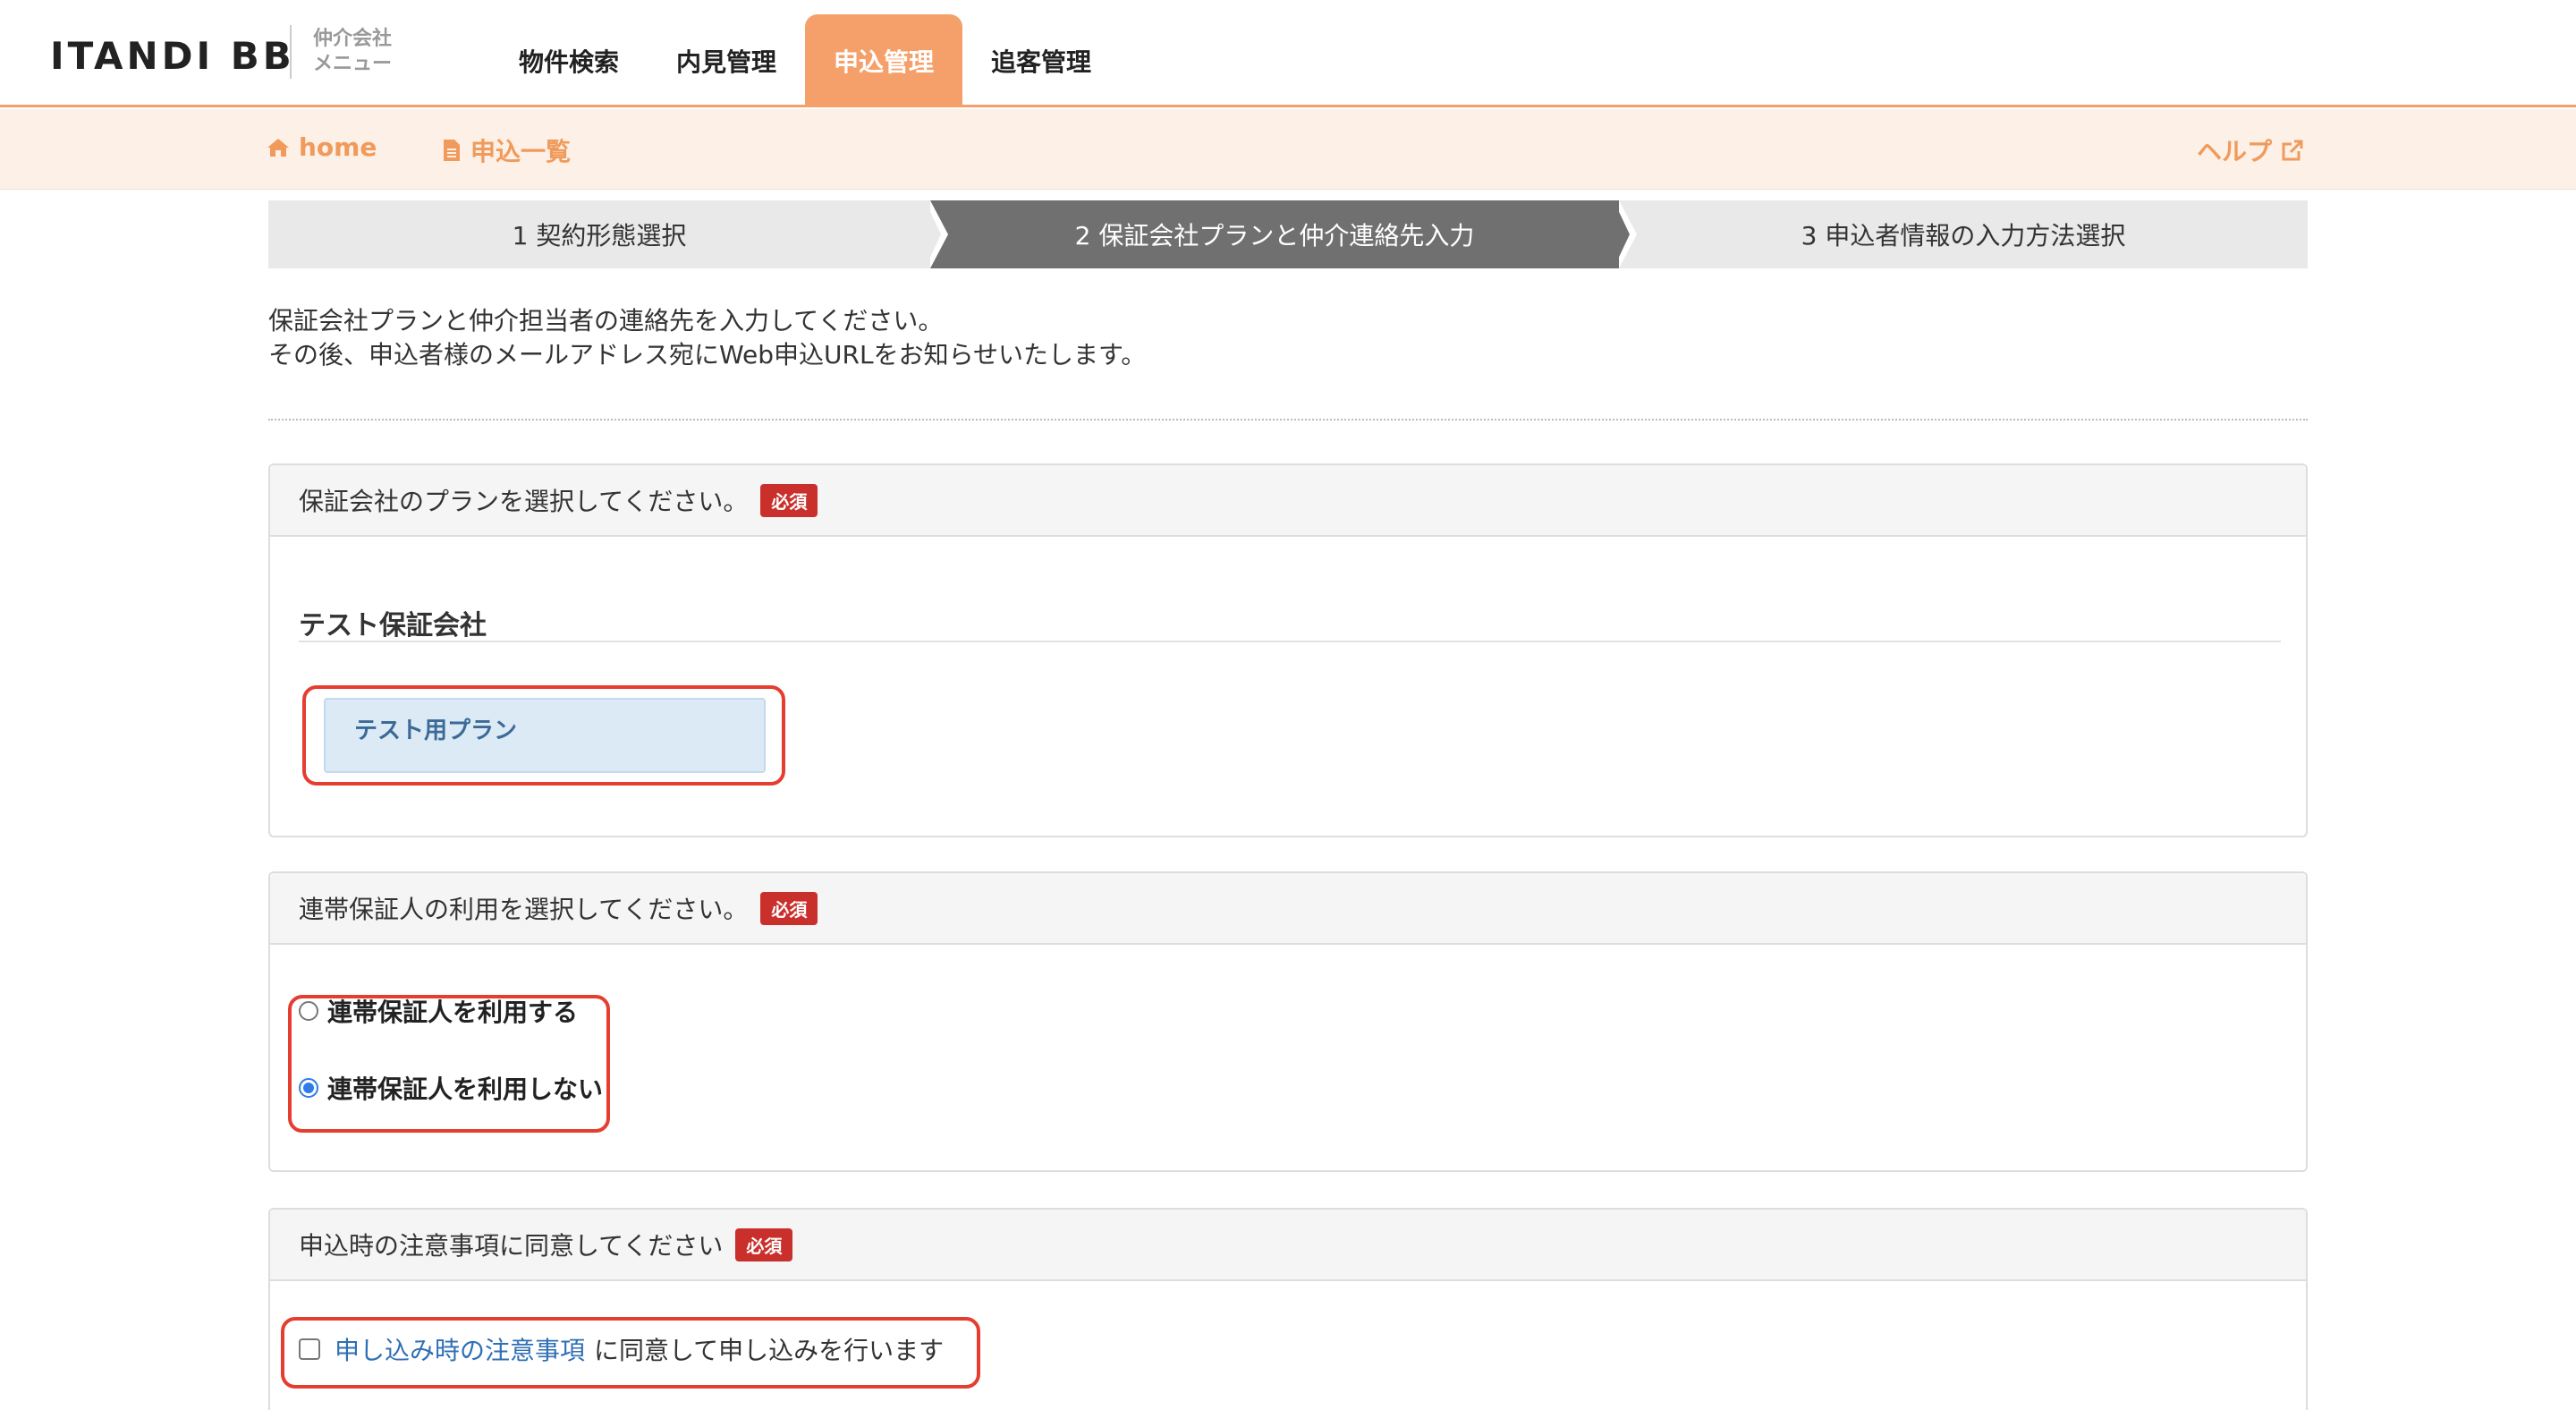 The height and width of the screenshot is (1410, 2576). Describe the element at coordinates (460, 1349) in the screenshot. I see `terms-link: 申し込み時の注意事項` at that location.